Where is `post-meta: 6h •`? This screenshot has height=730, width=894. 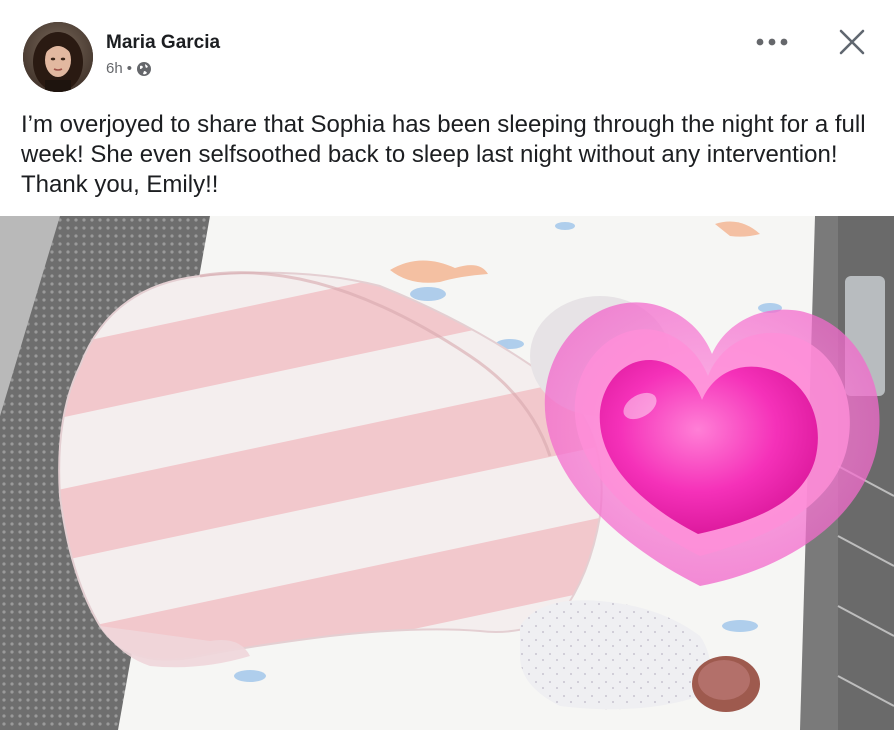 post-meta: 6h • is located at coordinates (129, 68).